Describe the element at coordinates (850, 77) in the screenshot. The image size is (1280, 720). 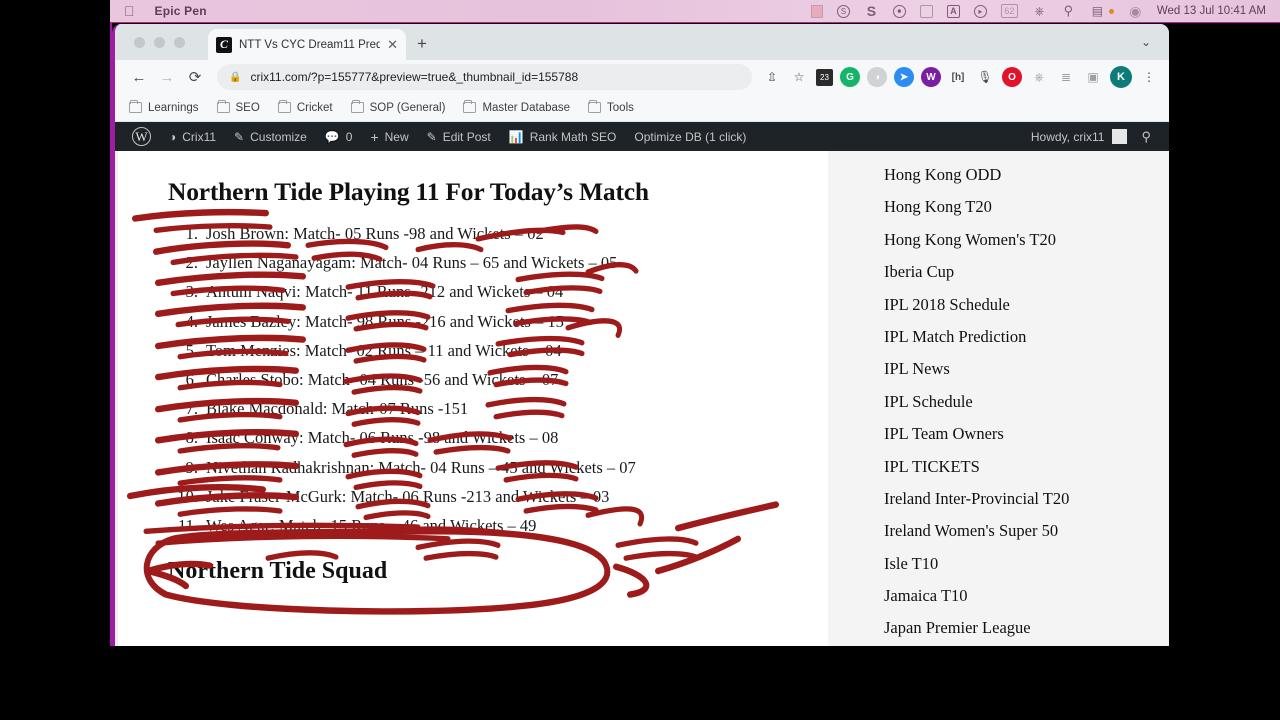
I see `grammarly-extension-icon: G` at that location.